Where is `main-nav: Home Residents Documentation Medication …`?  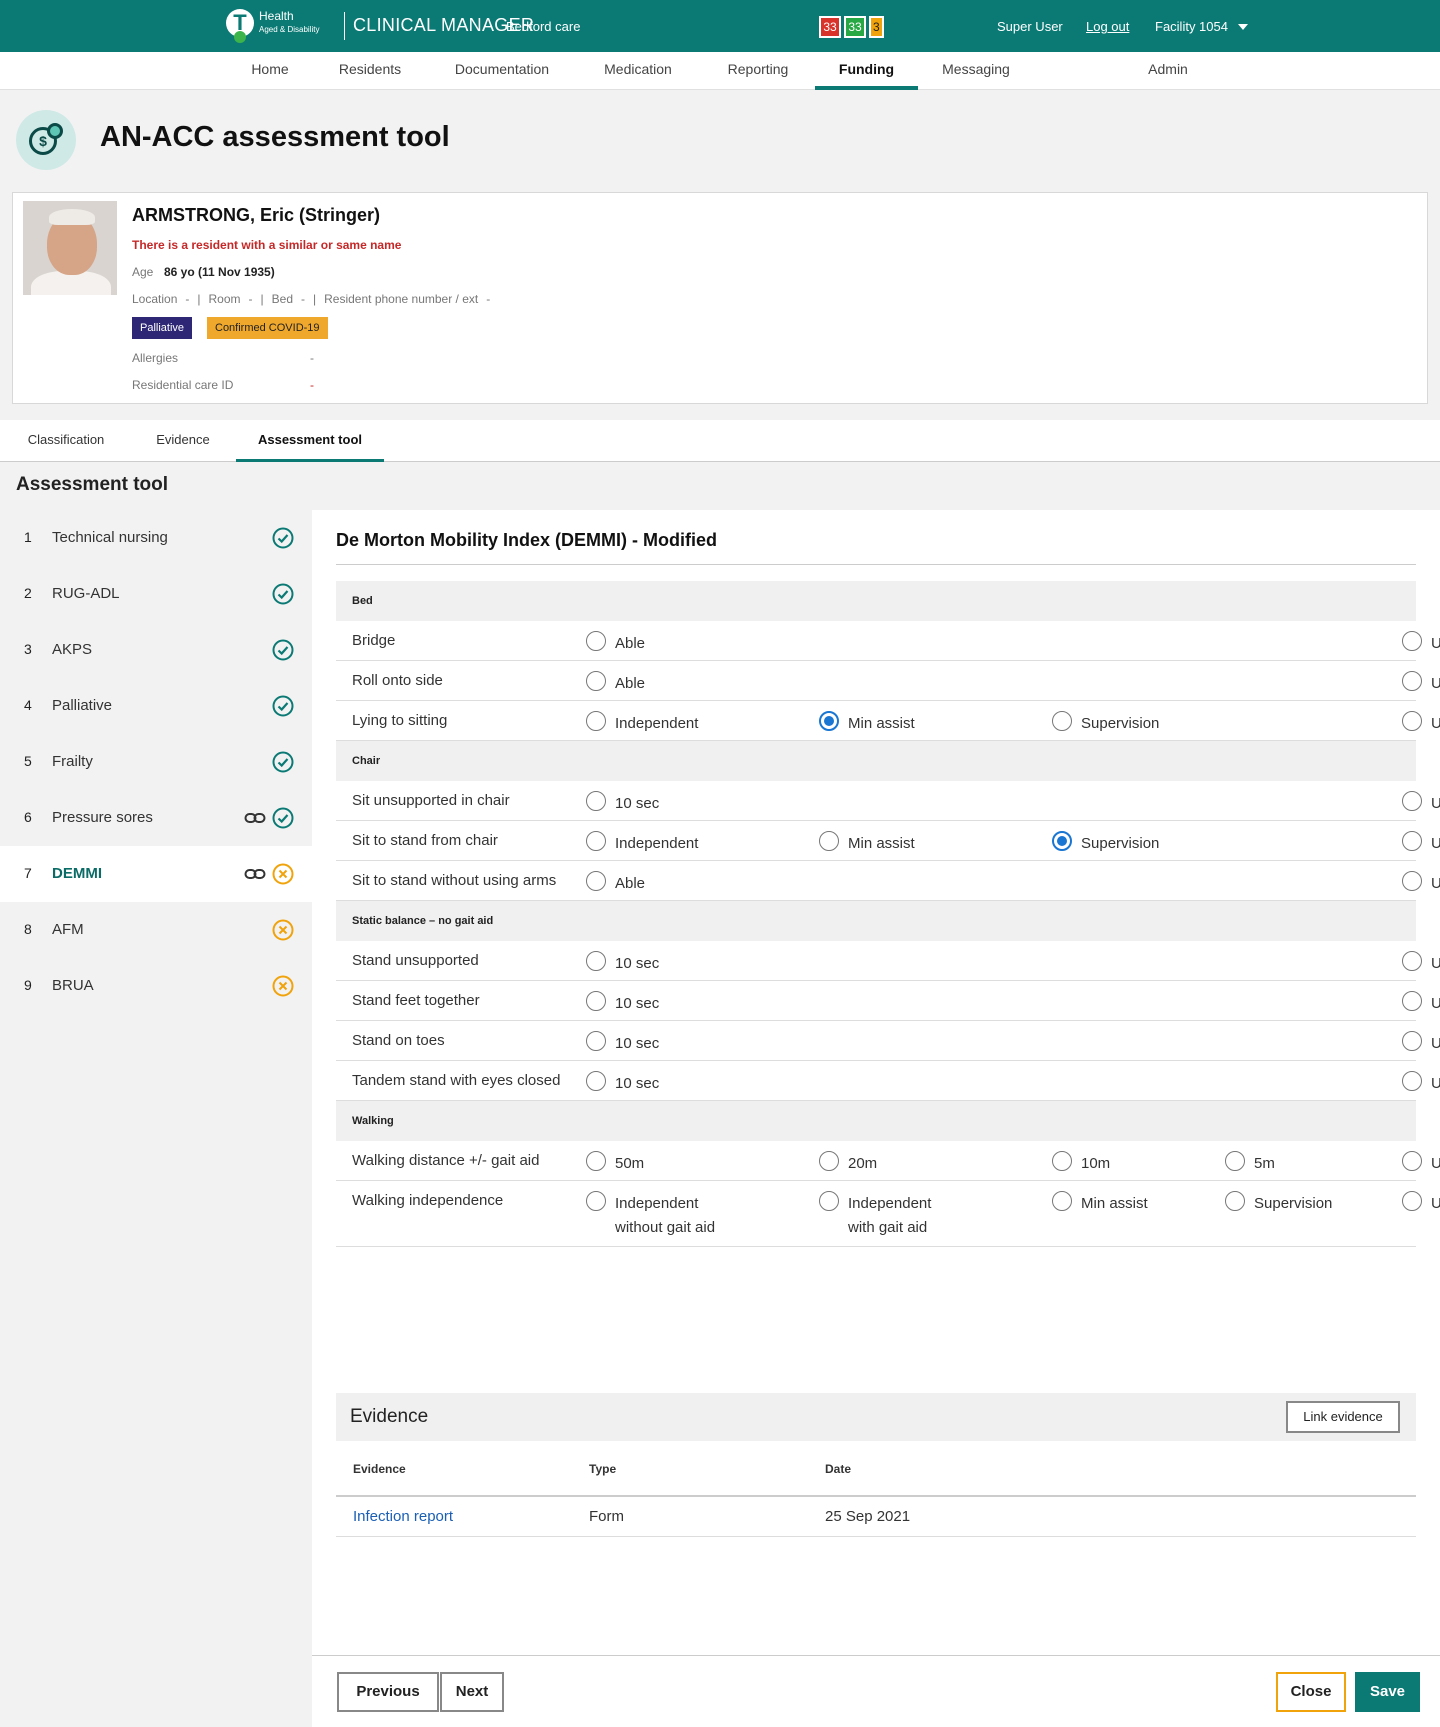 main-nav: Home Residents Documentation Medication … is located at coordinates (720, 71).